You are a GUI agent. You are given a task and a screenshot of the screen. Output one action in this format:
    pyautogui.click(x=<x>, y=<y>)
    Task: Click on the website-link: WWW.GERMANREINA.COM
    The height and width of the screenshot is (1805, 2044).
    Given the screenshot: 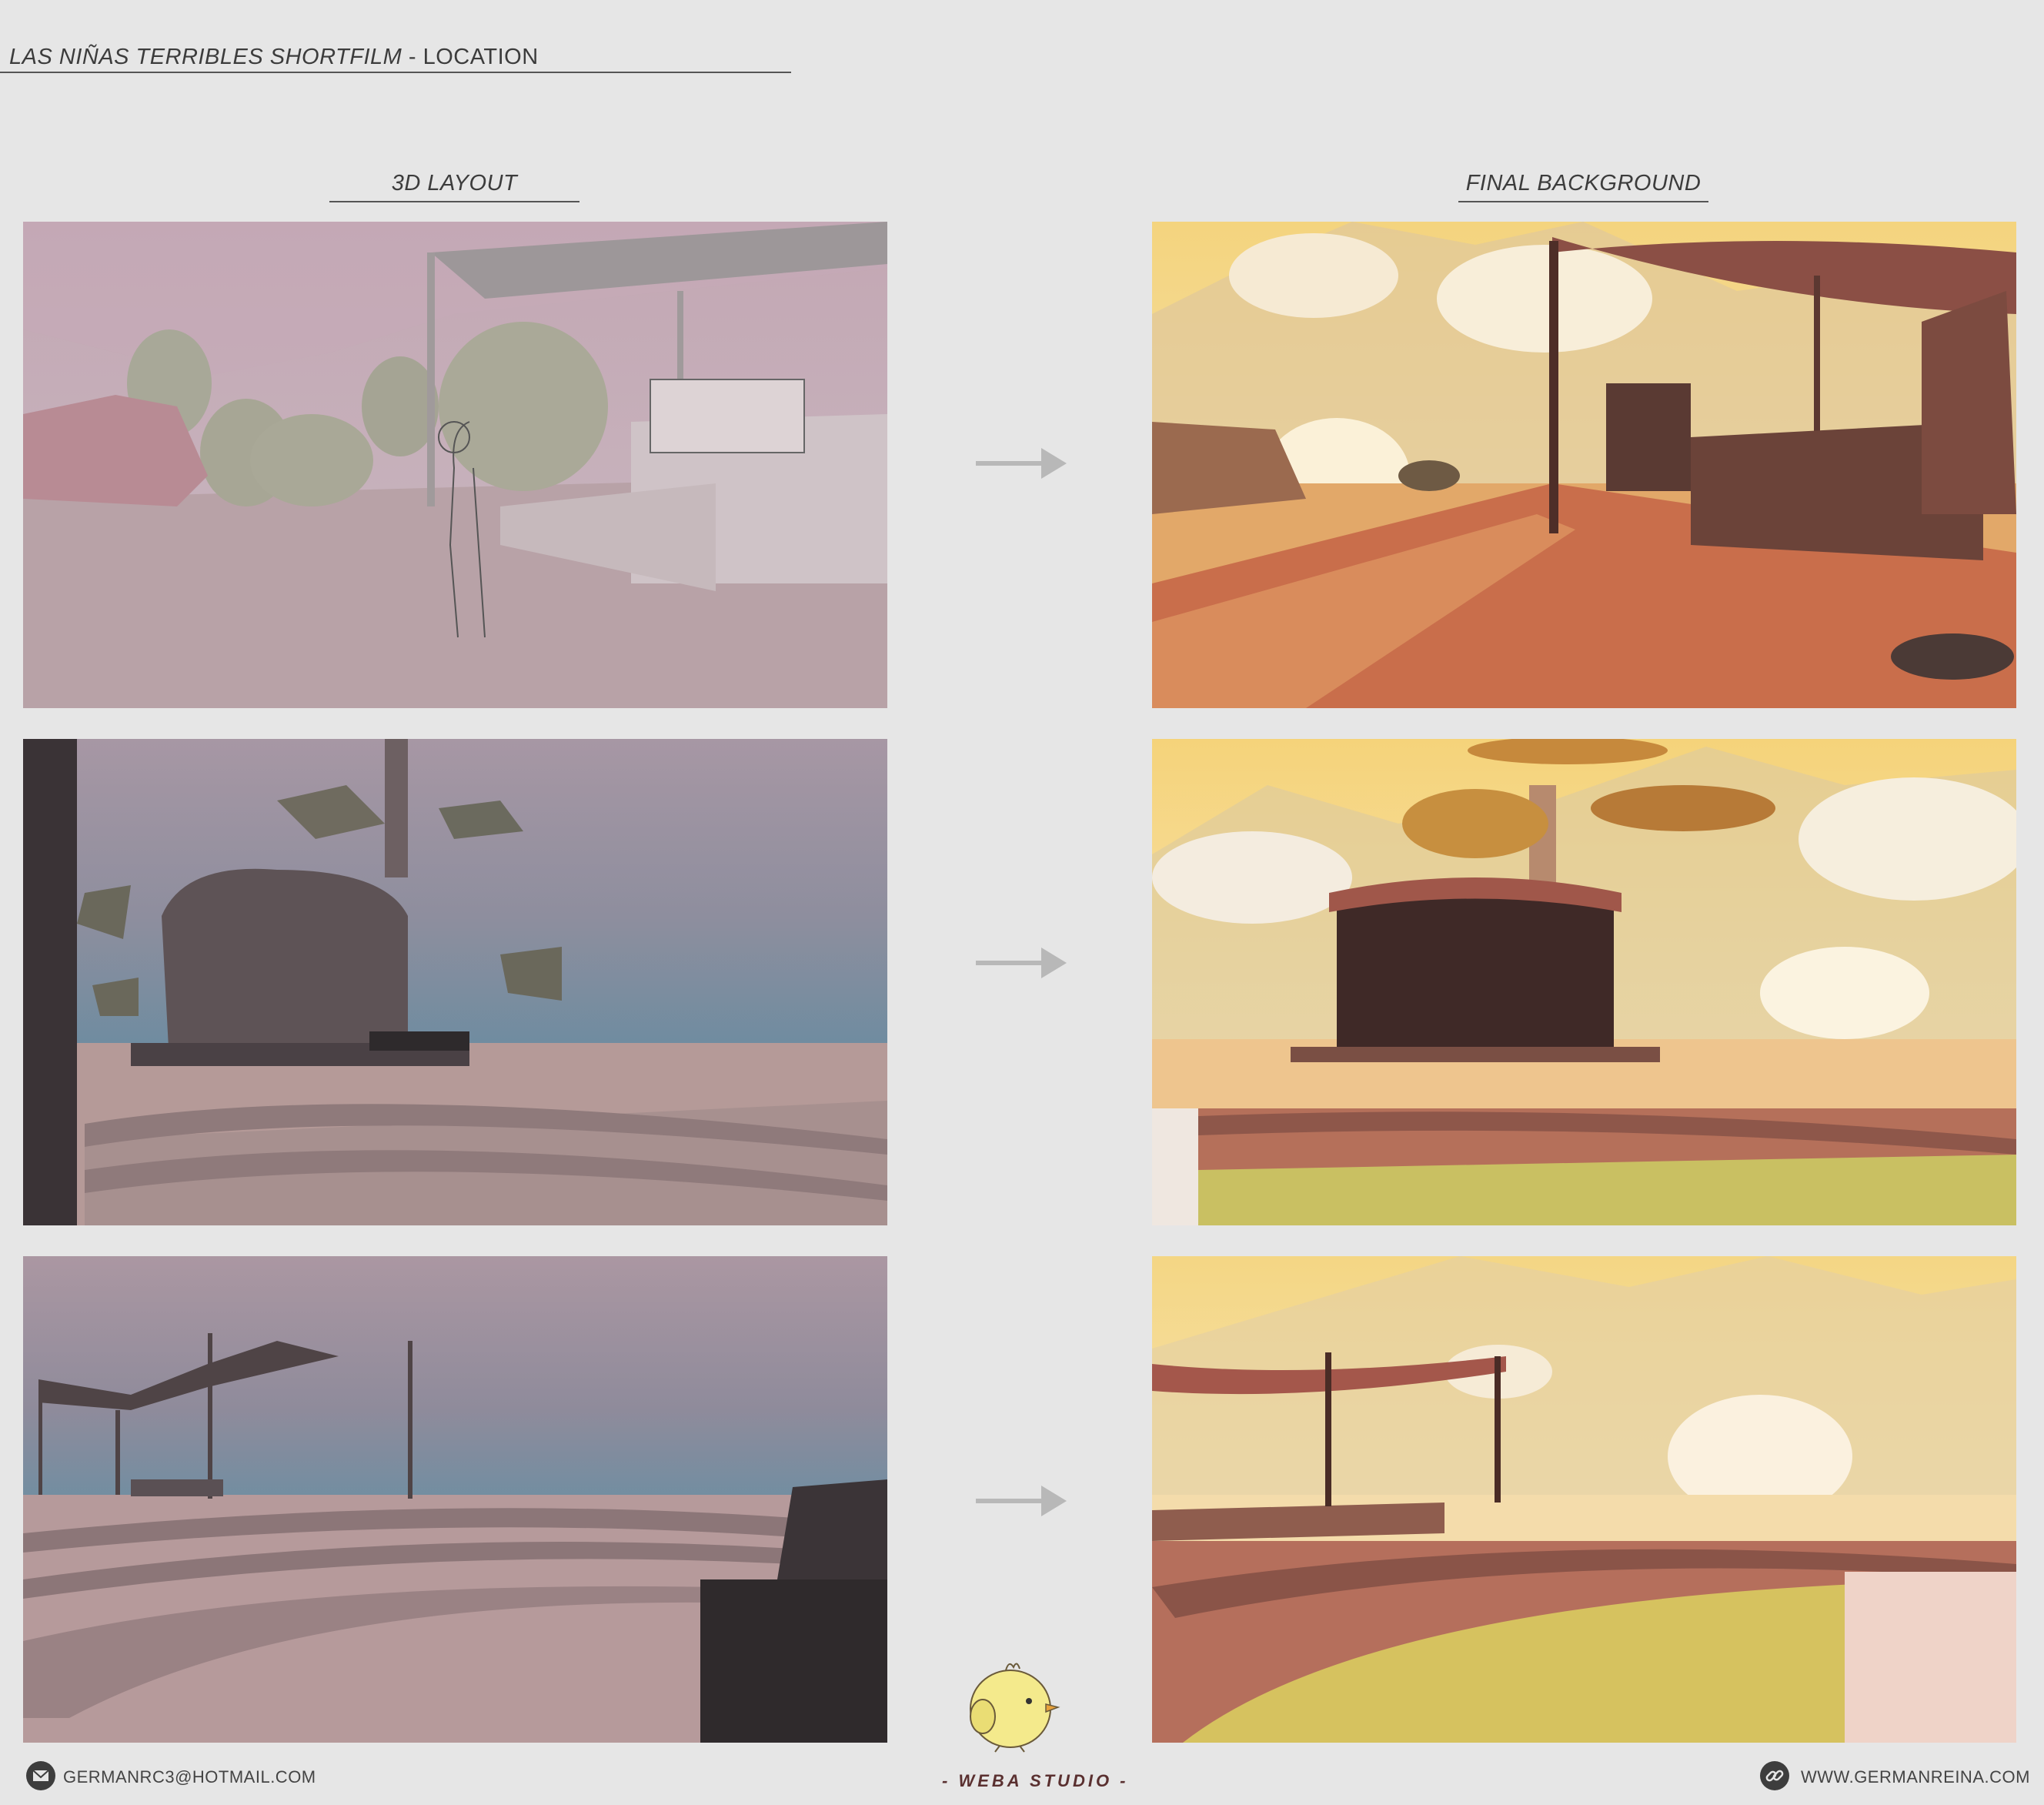 What is the action you would take?
    pyautogui.click(x=1916, y=1777)
    